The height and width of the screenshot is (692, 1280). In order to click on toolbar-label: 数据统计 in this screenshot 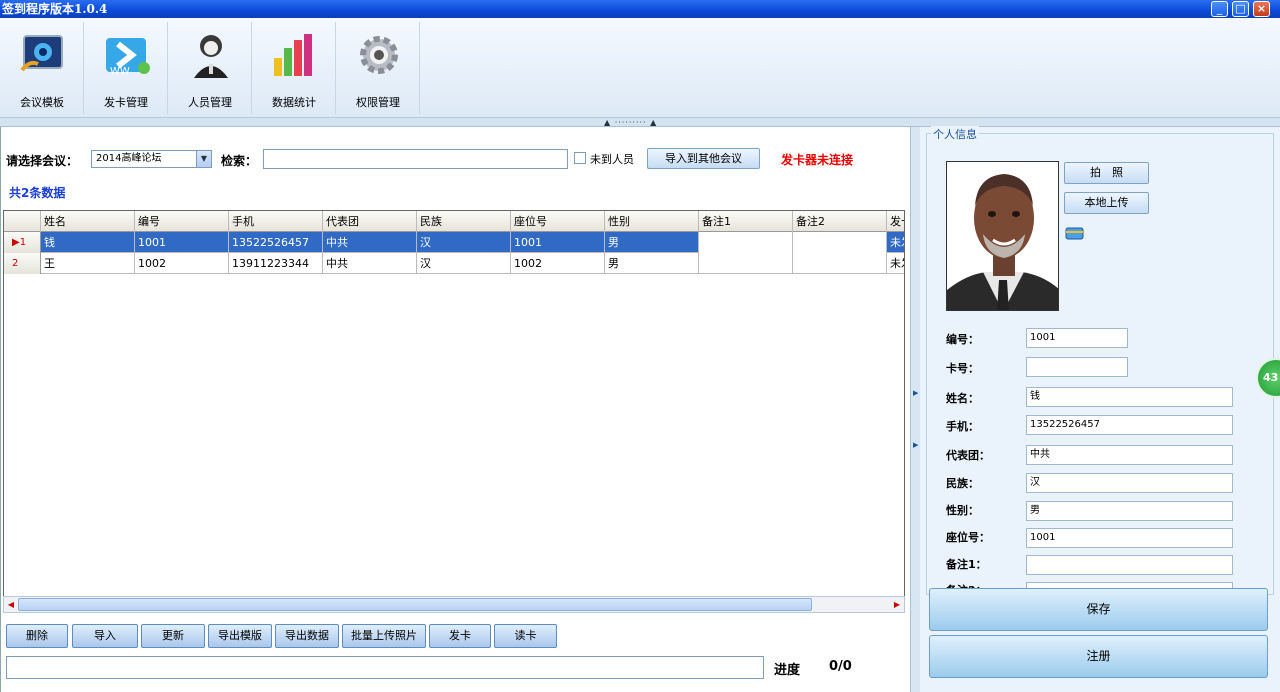, I will do `click(294, 102)`.